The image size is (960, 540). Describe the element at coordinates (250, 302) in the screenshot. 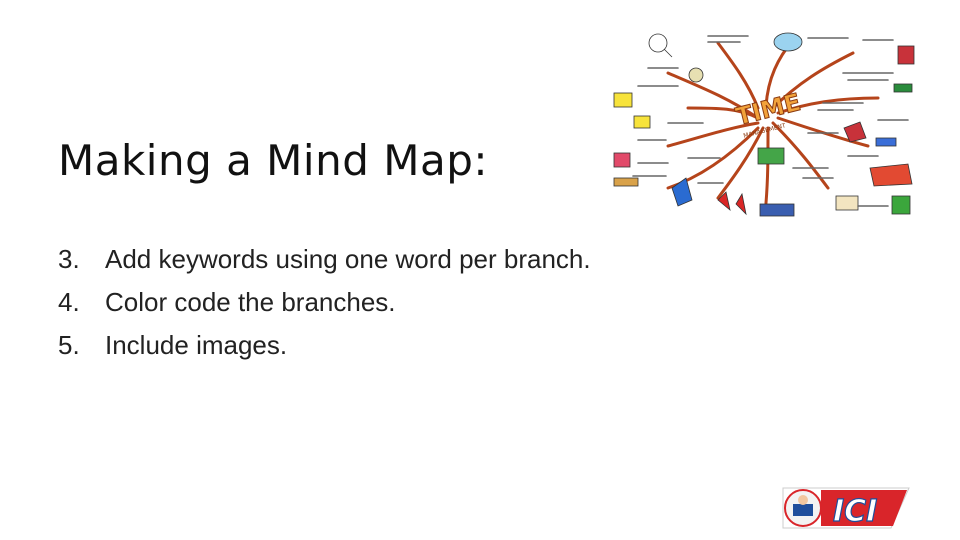

I see `list-text: Color code the branches.` at that location.